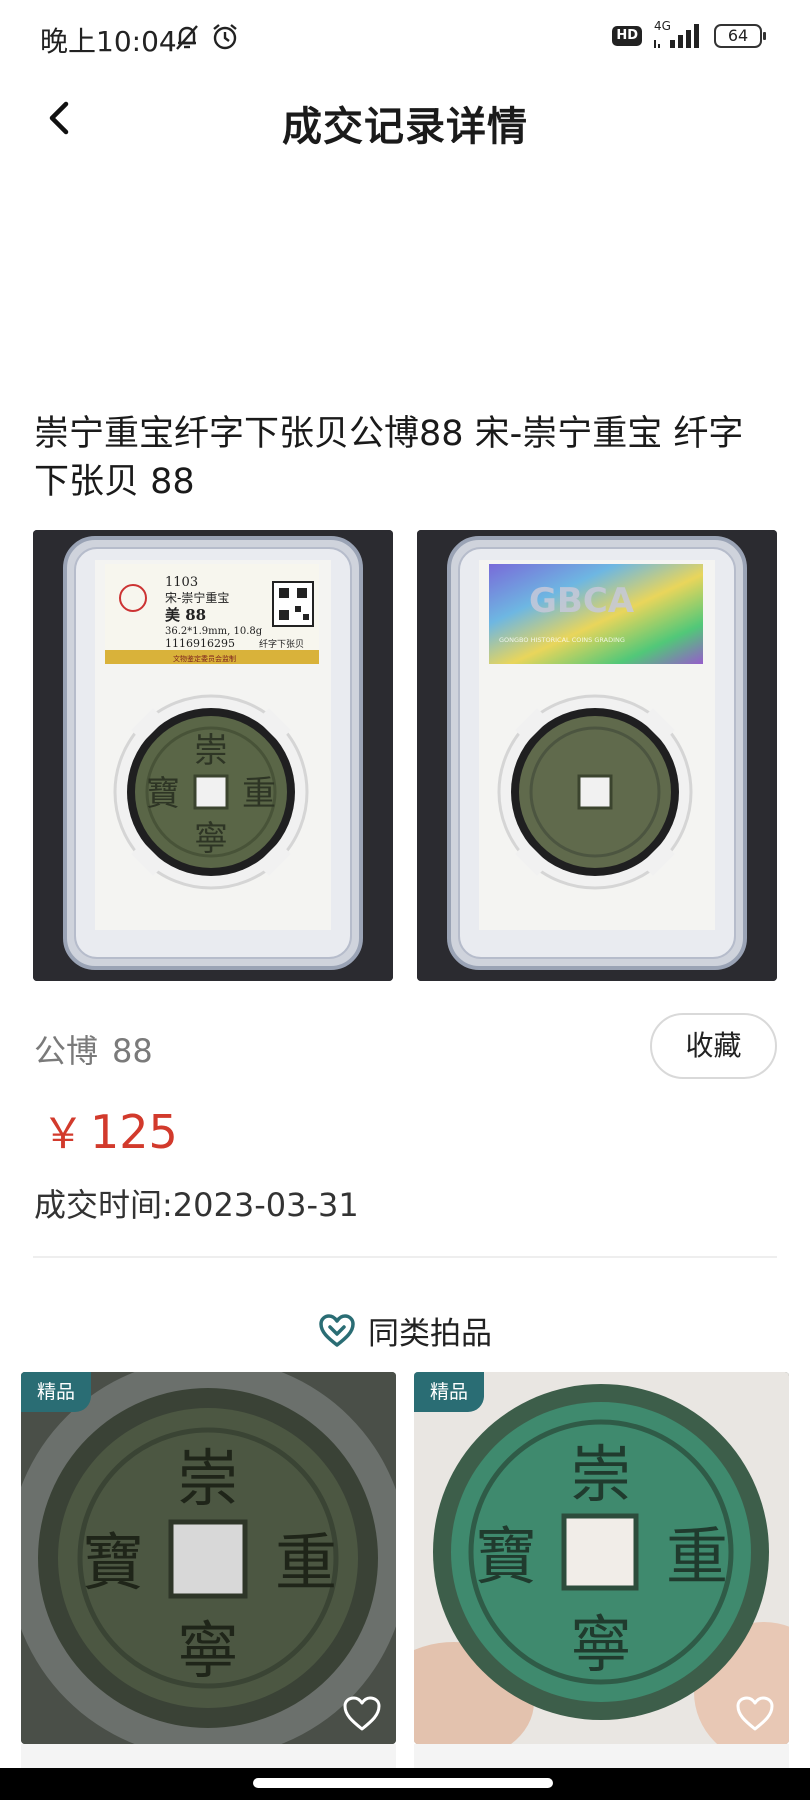 Image resolution: width=810 pixels, height=1800 pixels. Describe the element at coordinates (200, 643) in the screenshot. I see `slab-serial: 1116916295` at that location.